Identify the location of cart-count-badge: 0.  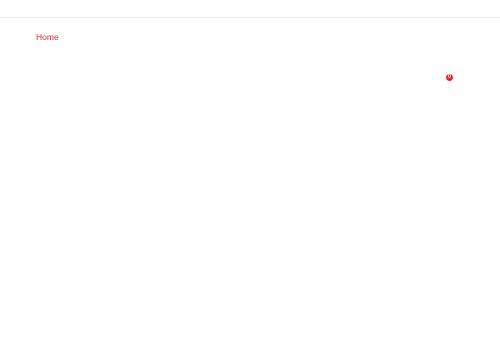
(449, 77).